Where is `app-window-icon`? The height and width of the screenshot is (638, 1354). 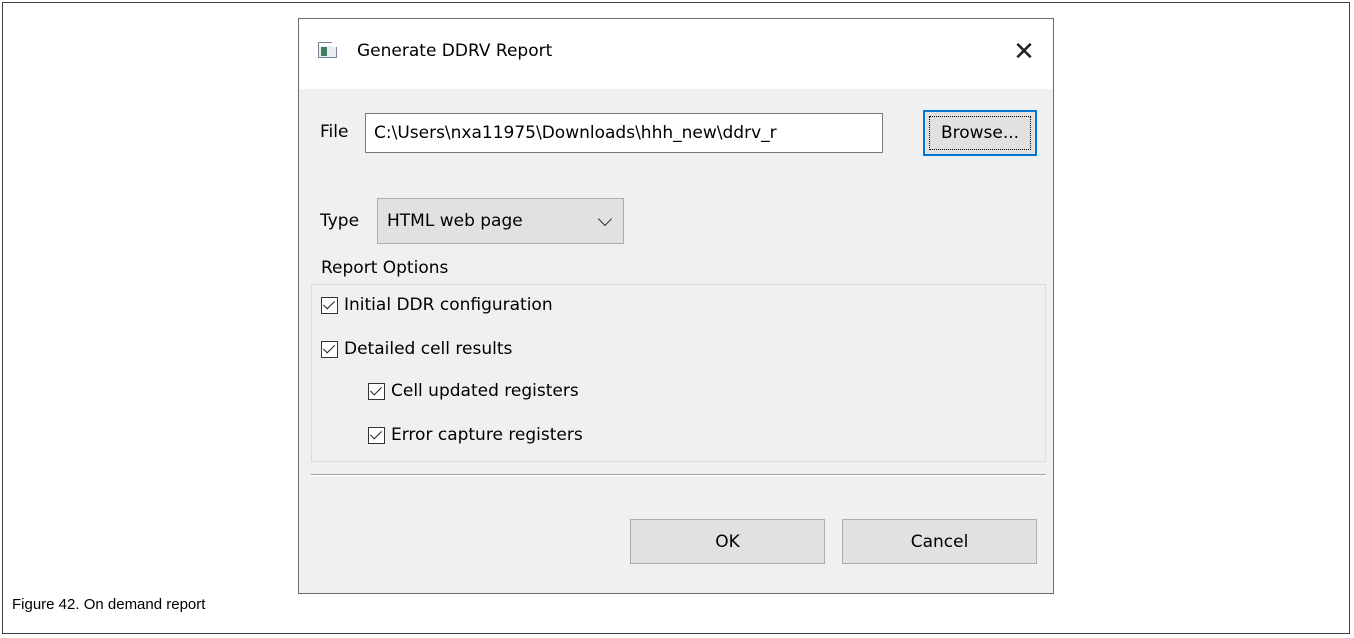 app-window-icon is located at coordinates (327, 50).